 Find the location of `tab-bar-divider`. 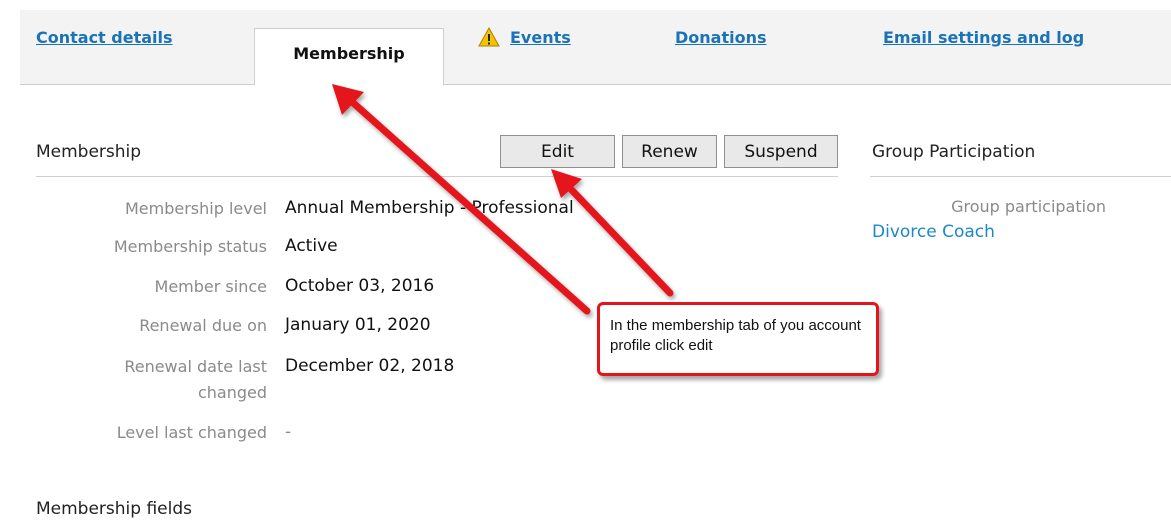

tab-bar-divider is located at coordinates (595, 84).